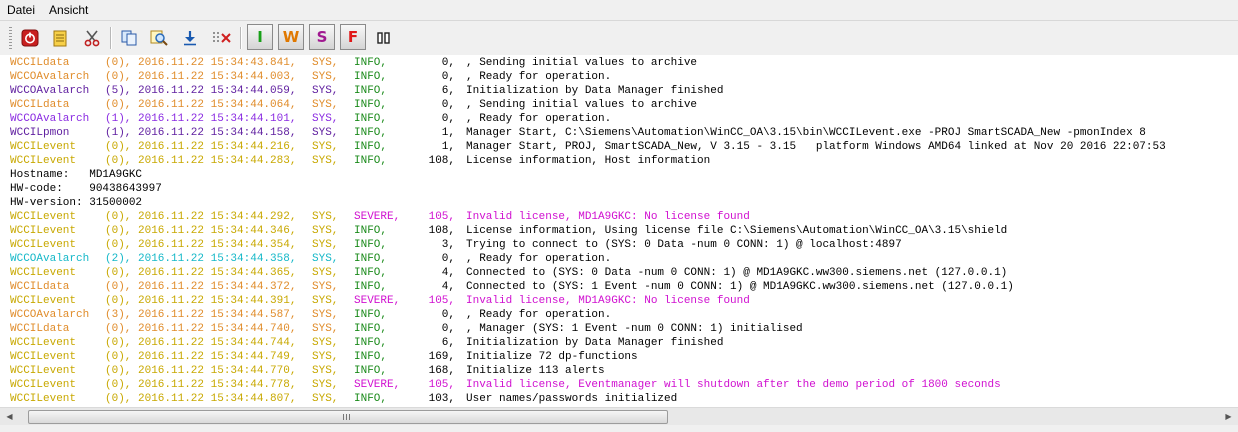  I want to click on copy-button, so click(129, 38).